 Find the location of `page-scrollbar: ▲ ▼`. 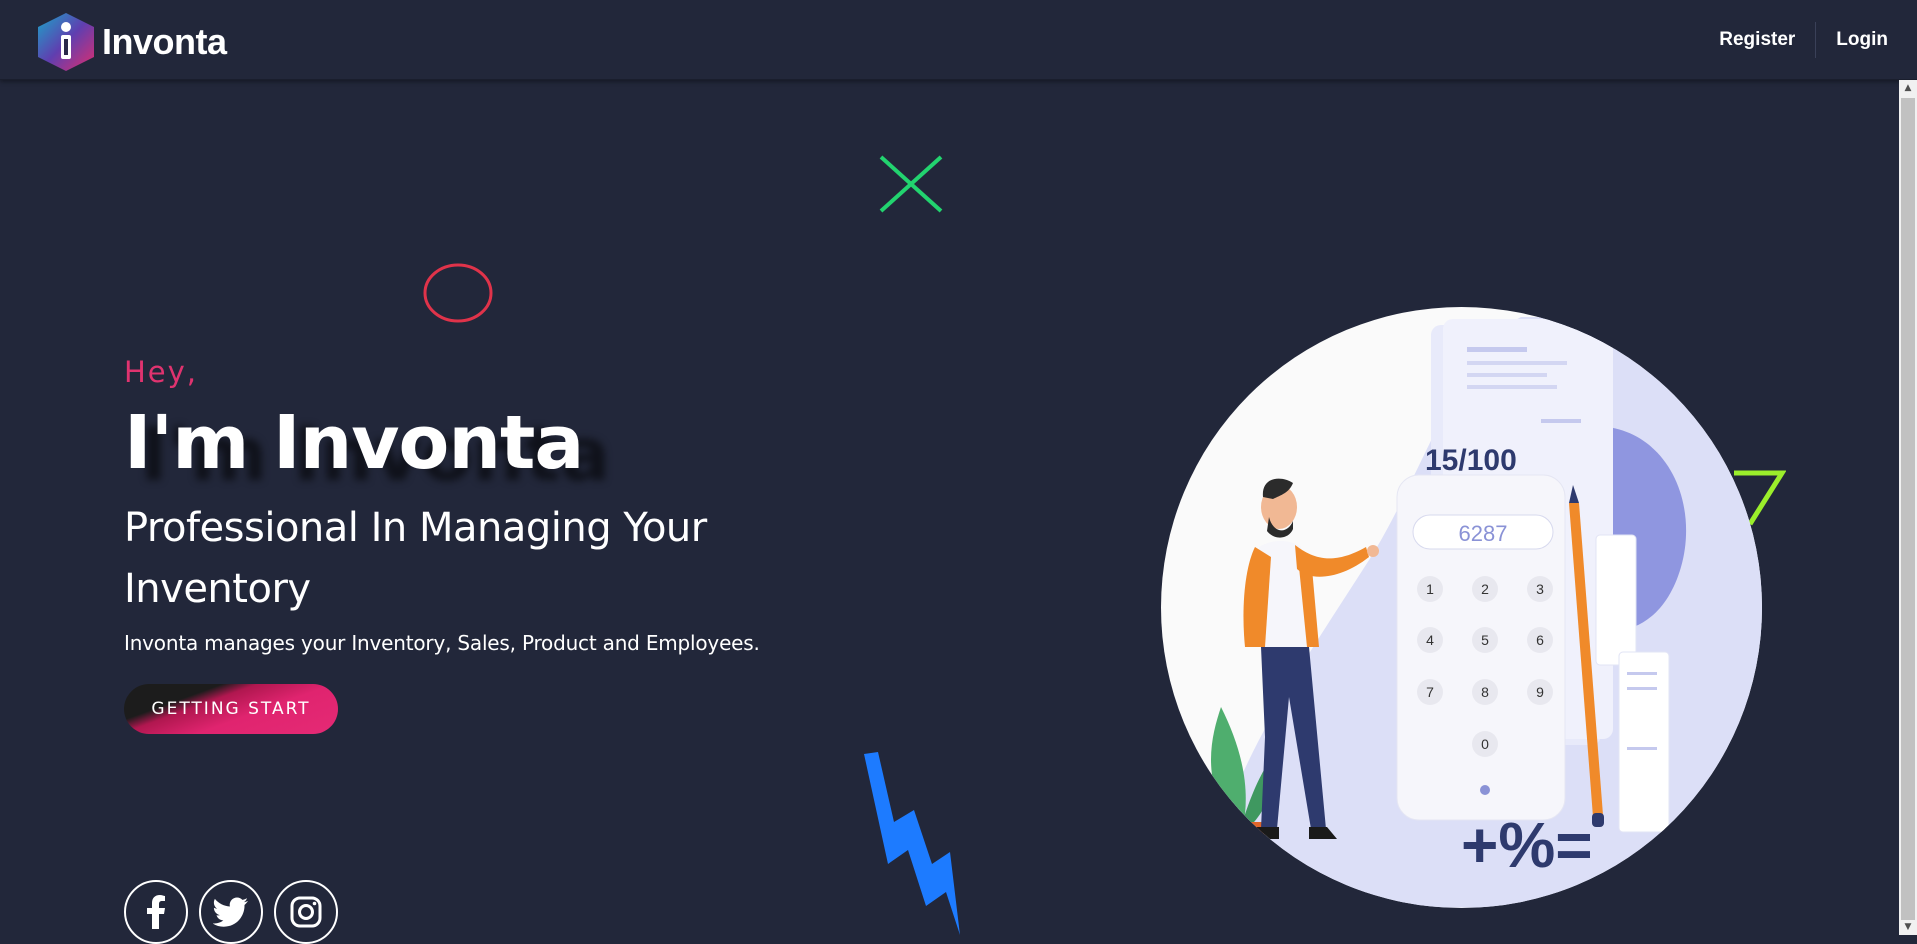

page-scrollbar: ▲ ▼ is located at coordinates (1908, 507).